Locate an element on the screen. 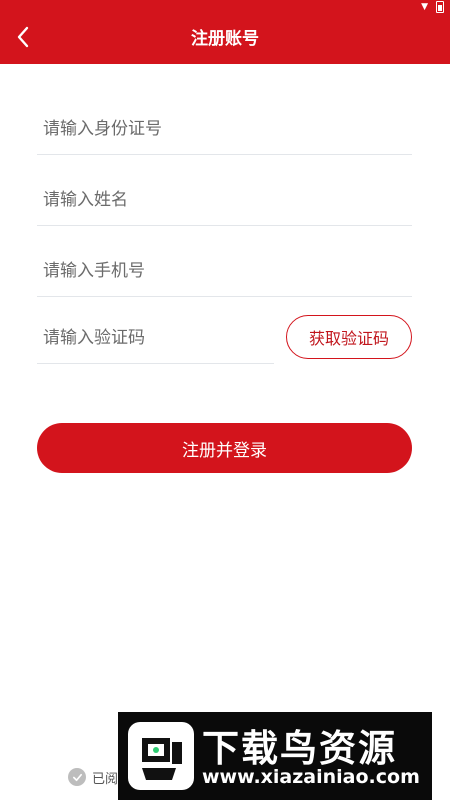  name-field is located at coordinates (224, 200).